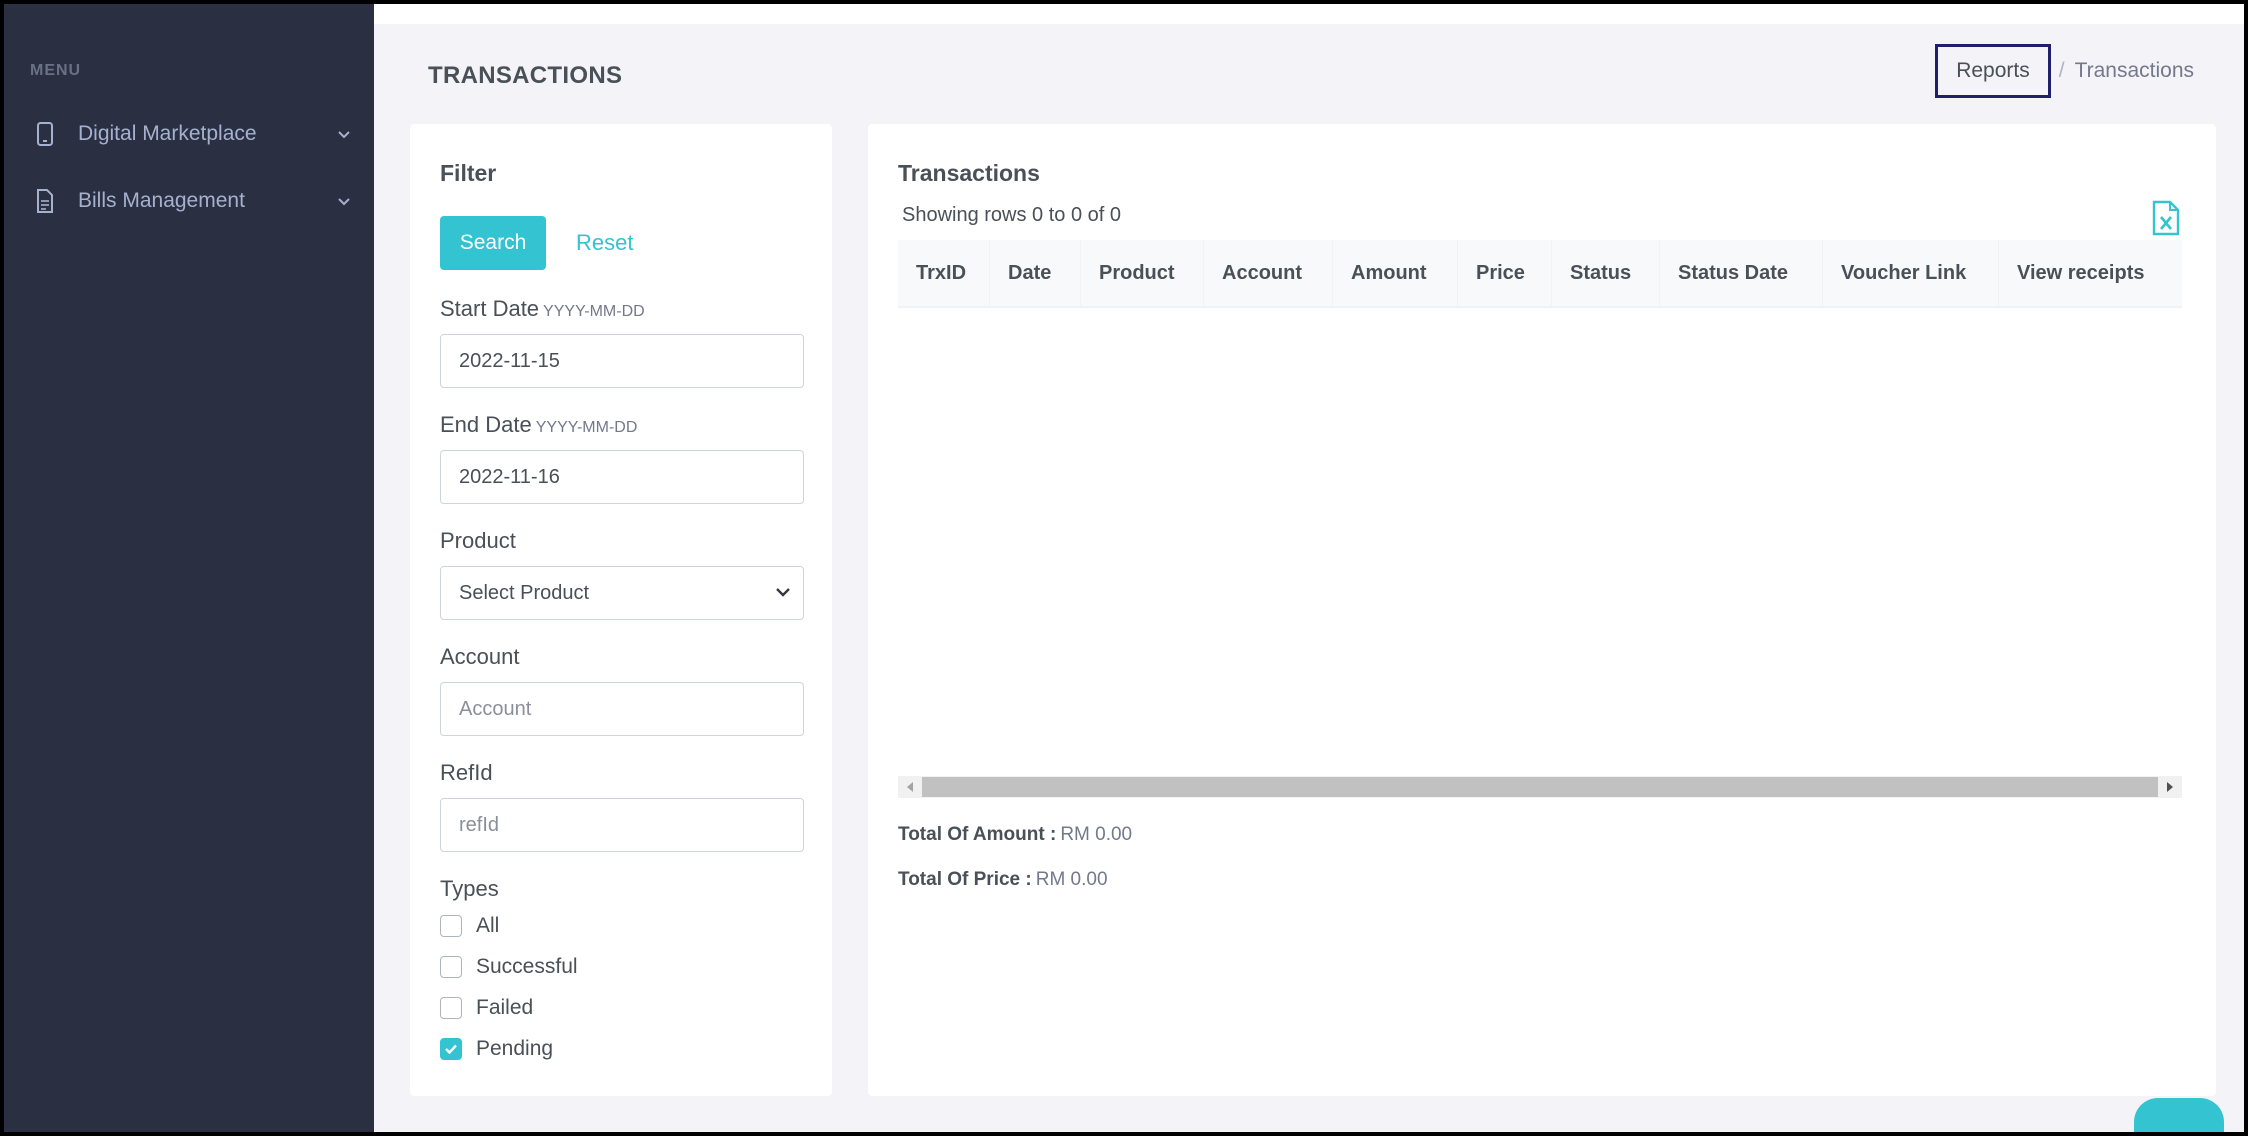  What do you see at coordinates (1142, 273) in the screenshot?
I see `column-header-product: Product` at bounding box center [1142, 273].